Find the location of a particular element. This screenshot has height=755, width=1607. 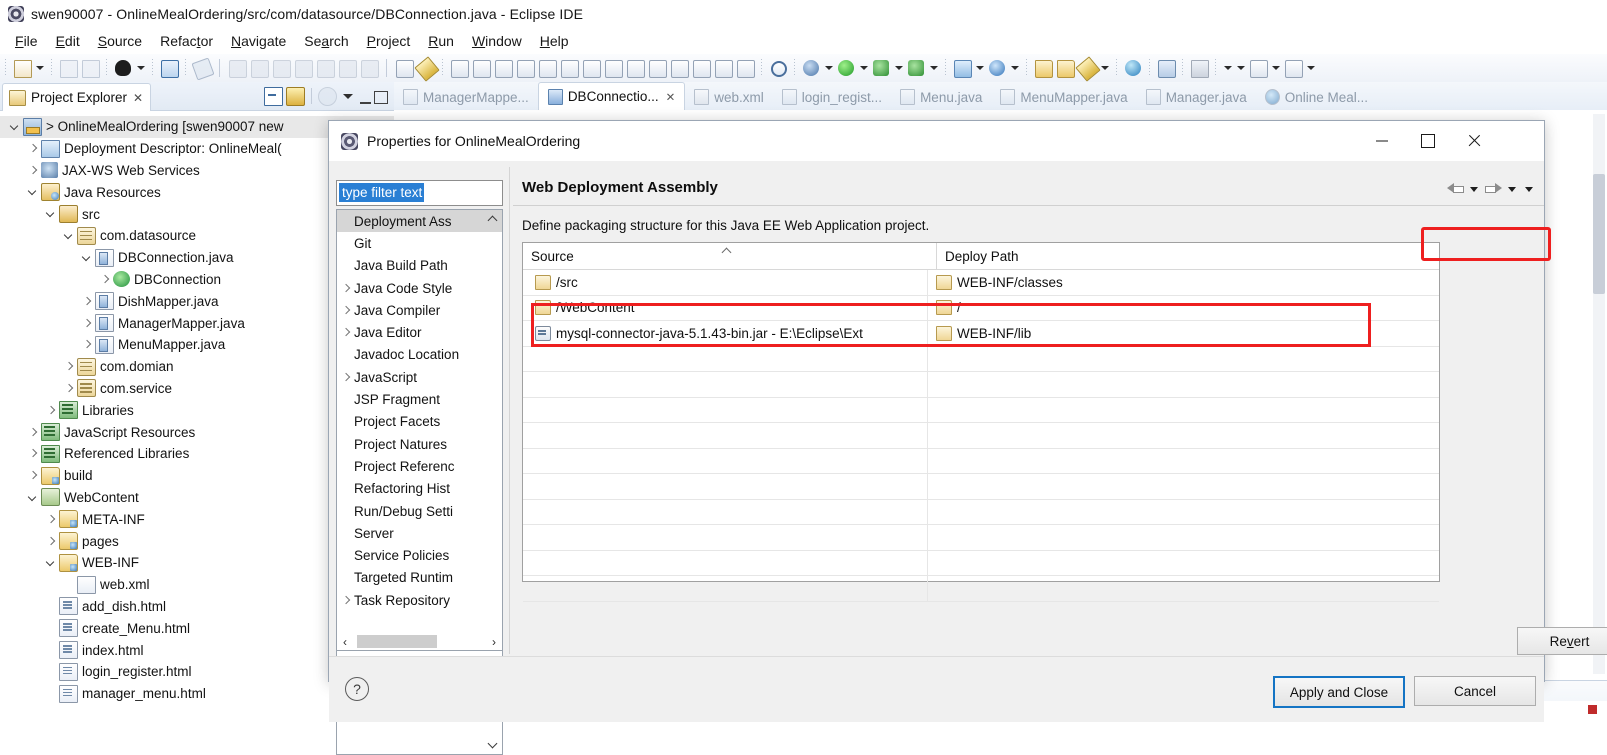

new-server-icon is located at coordinates (997, 68).